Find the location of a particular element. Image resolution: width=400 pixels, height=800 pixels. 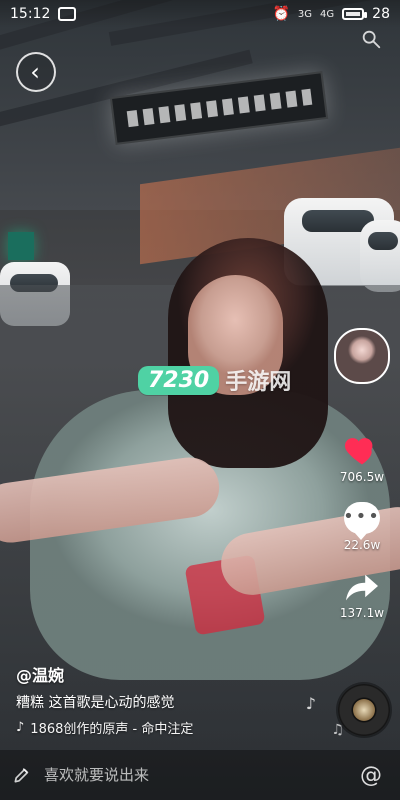

post-caption: 糟糕 这首歌是心动的感觉 is located at coordinates (95, 703).